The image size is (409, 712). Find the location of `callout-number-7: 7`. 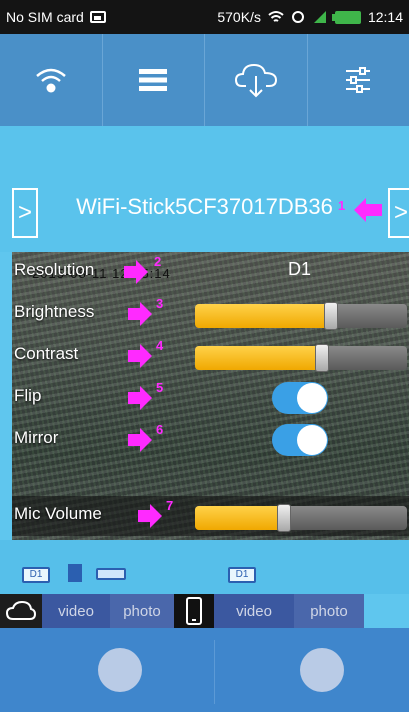

callout-number-7: 7 is located at coordinates (170, 505).